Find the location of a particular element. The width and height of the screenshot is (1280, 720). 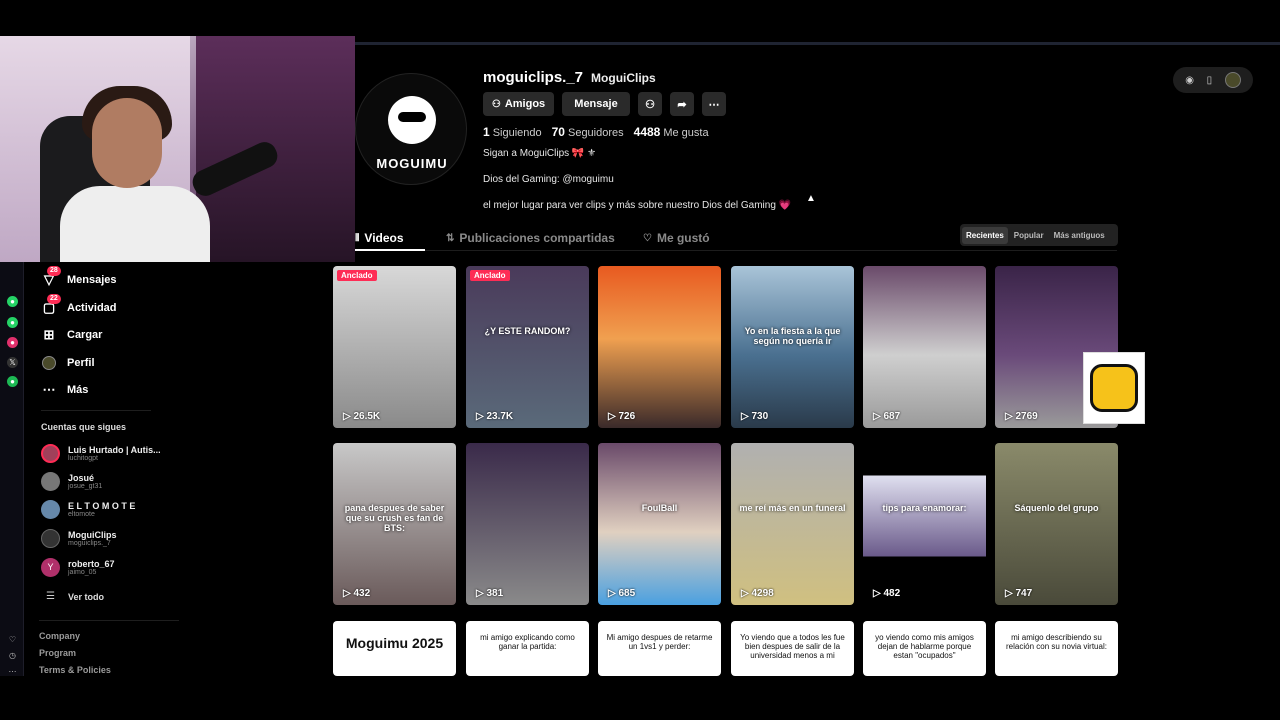

video-card: Sáquenlo del grupo ▷ 747 is located at coordinates (1056, 524).